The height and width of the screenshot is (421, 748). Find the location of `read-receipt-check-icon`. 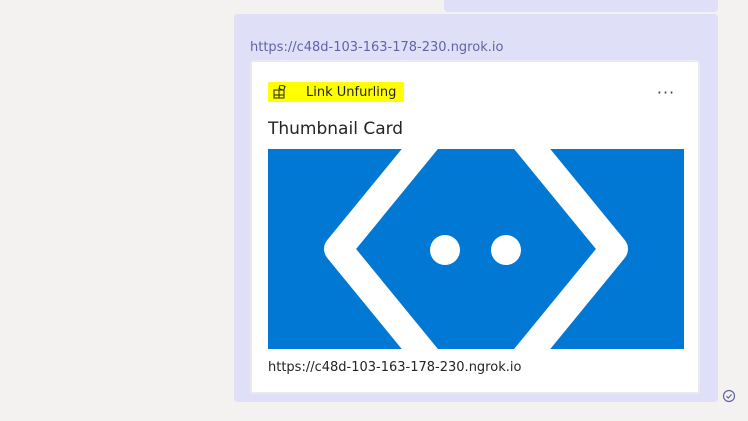

read-receipt-check-icon is located at coordinates (729, 396).